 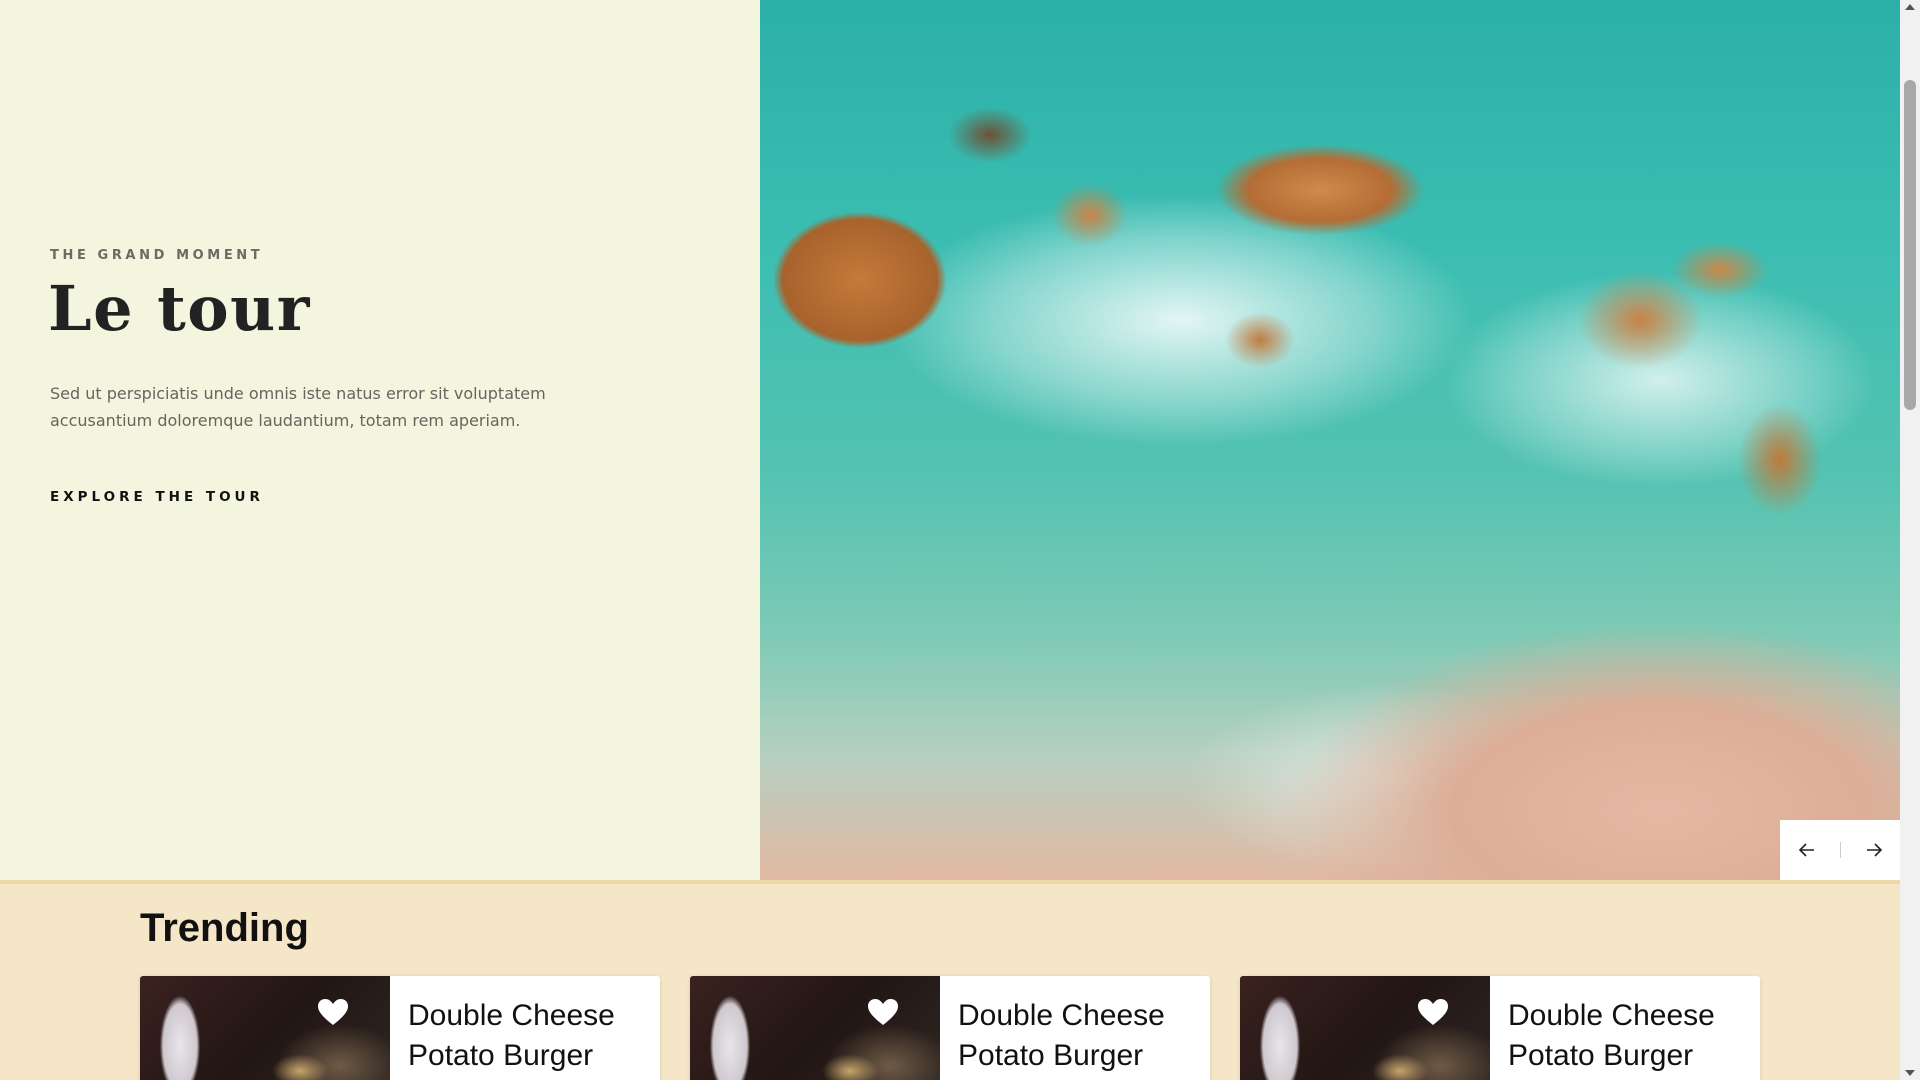 I want to click on hero-title: Le tour, so click(x=179, y=308).